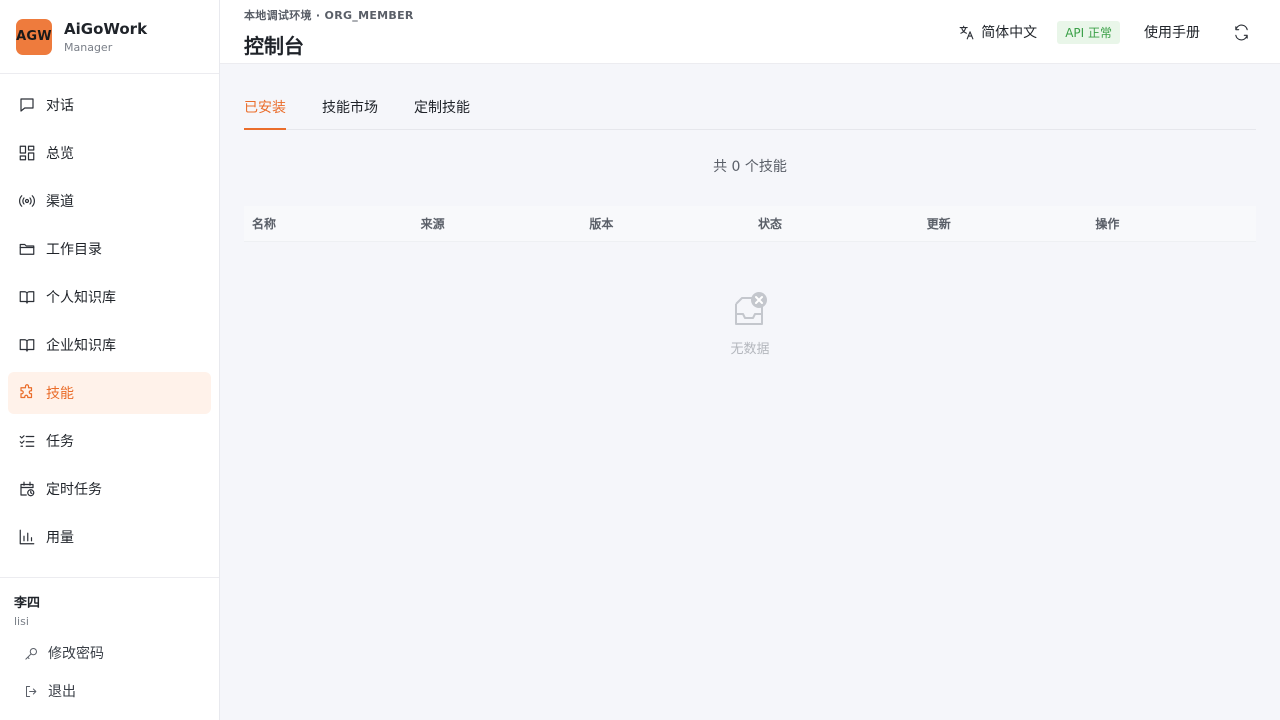  I want to click on broadcast-icon, so click(27, 201).